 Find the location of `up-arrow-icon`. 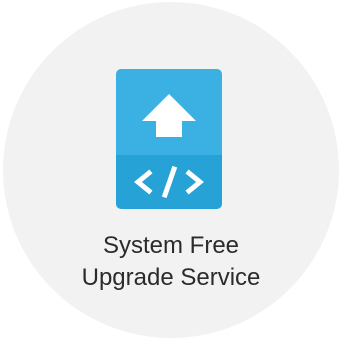

up-arrow-icon is located at coordinates (169, 115).